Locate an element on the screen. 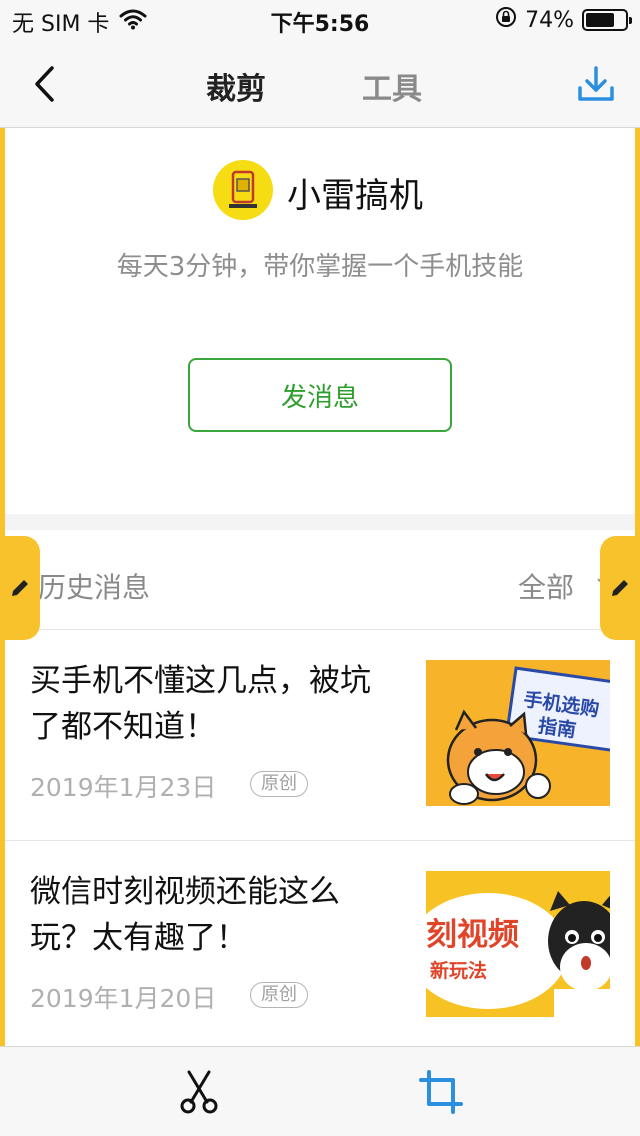 This screenshot has height=1136, width=640. download-icon is located at coordinates (596, 83).